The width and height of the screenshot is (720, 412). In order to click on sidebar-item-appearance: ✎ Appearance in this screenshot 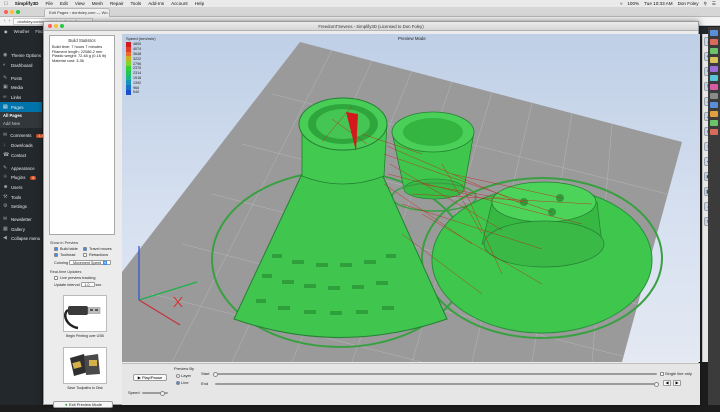, I will do `click(21, 168)`.